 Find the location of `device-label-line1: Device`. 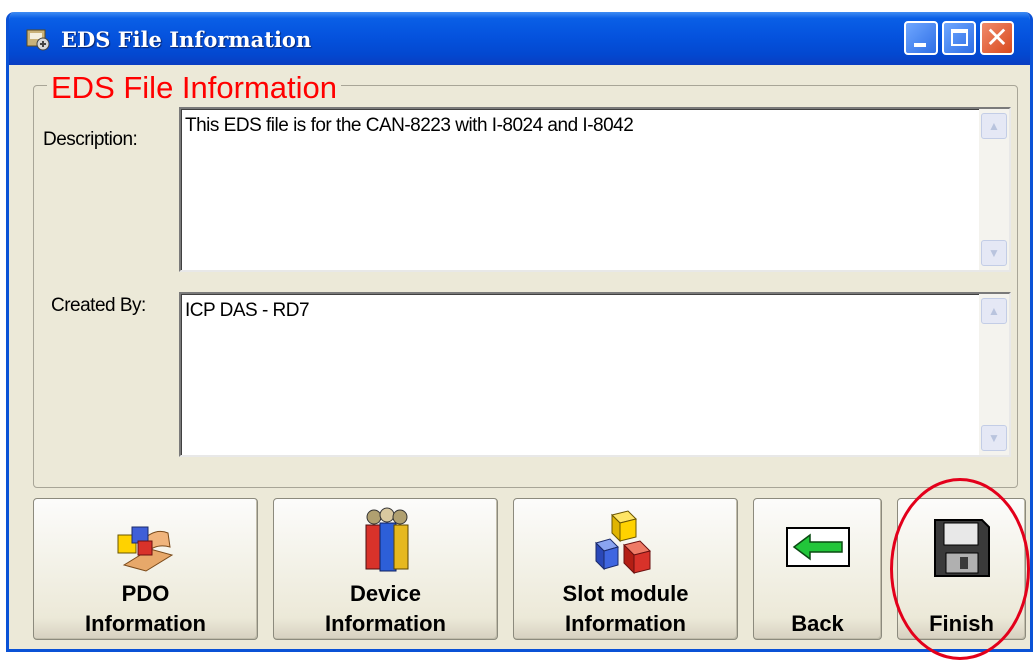

device-label-line1: Device is located at coordinates (385, 593).